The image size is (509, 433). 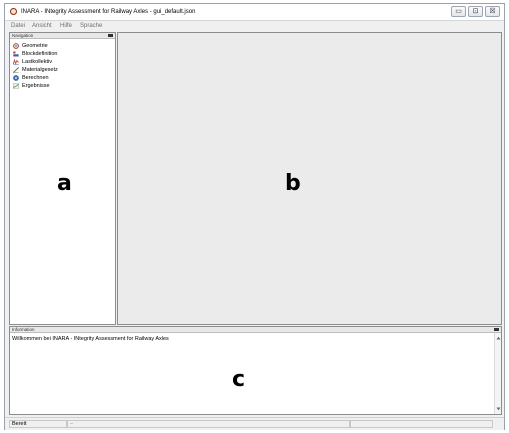 What do you see at coordinates (35, 46) in the screenshot?
I see `nav-item-label: Geometrie` at bounding box center [35, 46].